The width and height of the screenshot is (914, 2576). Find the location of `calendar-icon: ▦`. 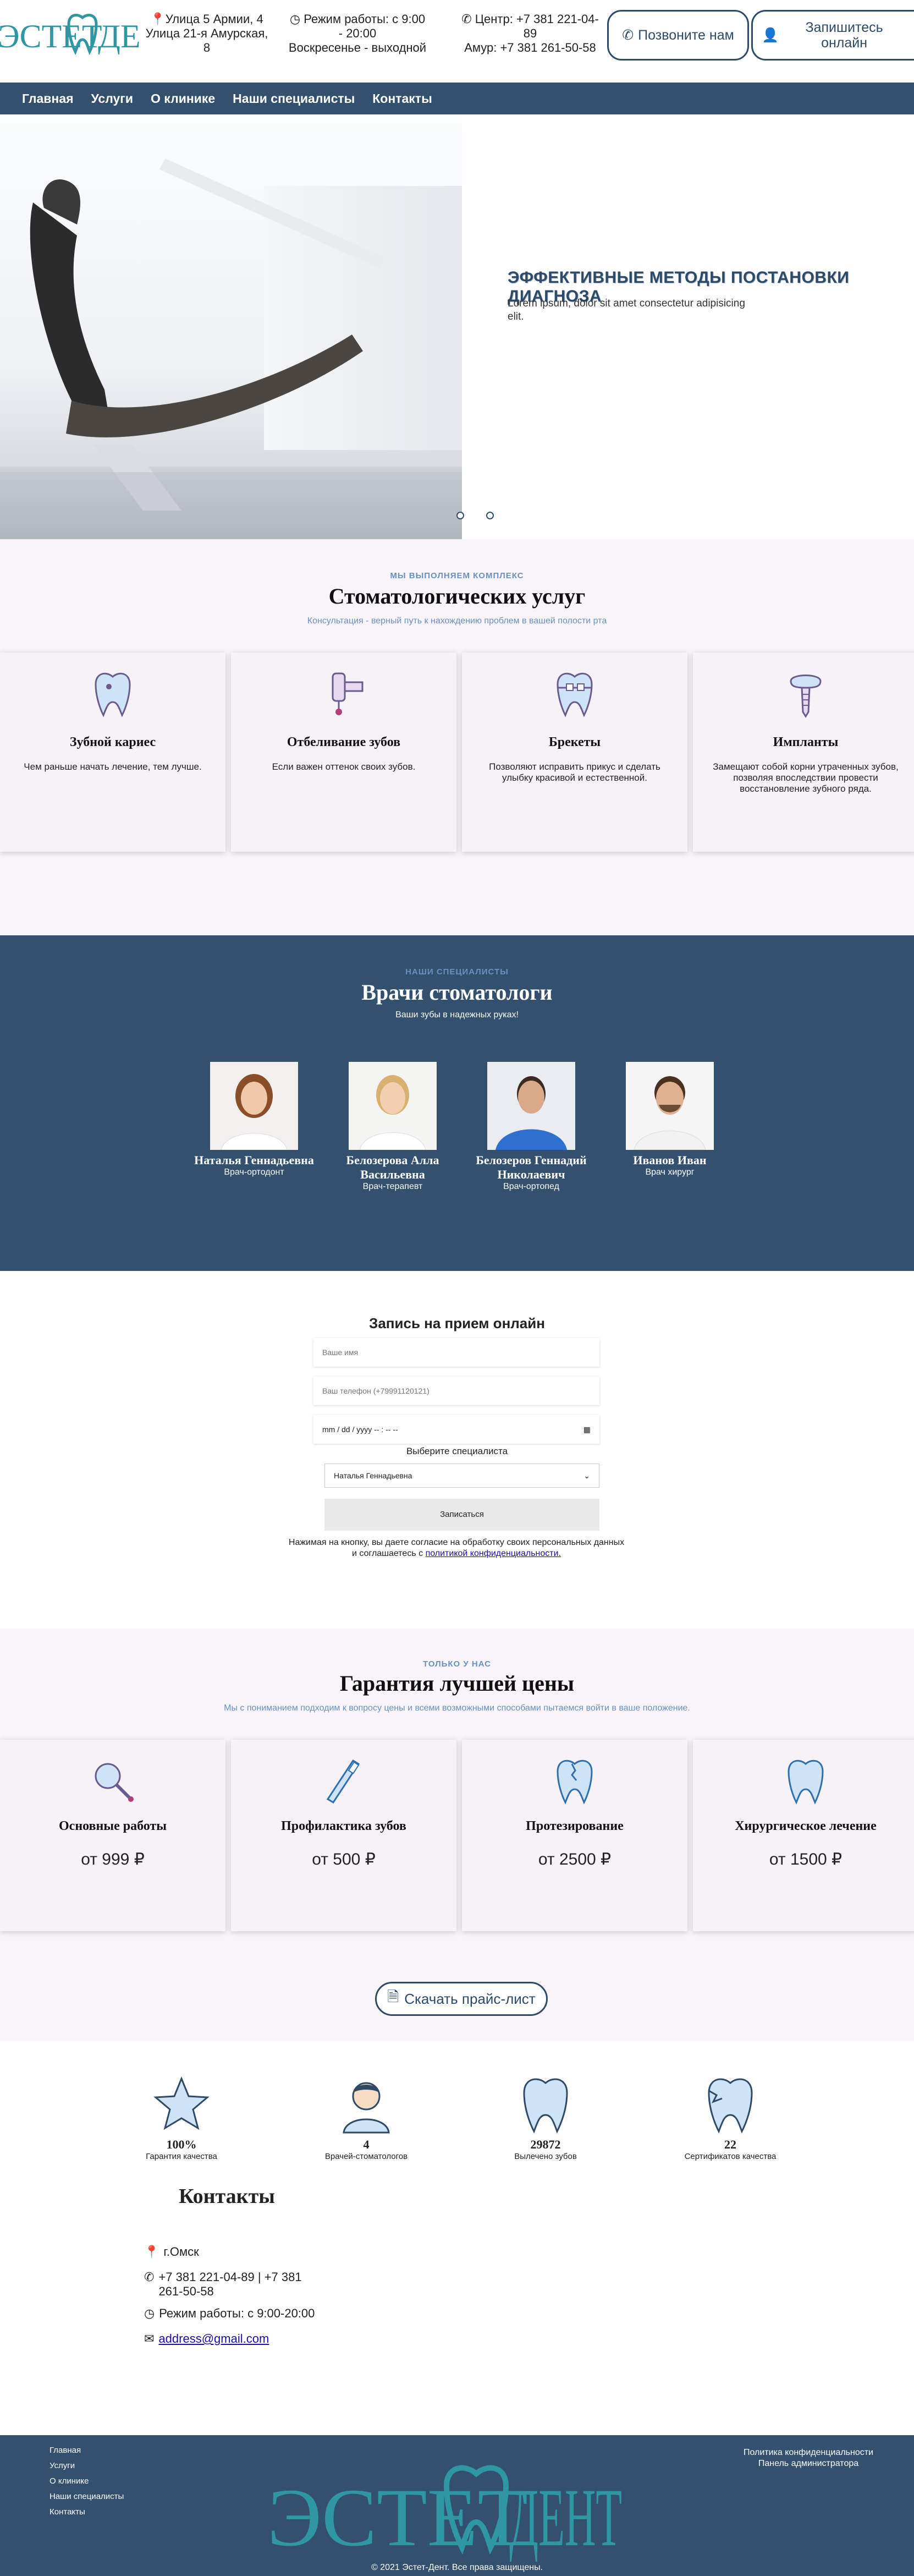

calendar-icon: ▦ is located at coordinates (587, 1430).